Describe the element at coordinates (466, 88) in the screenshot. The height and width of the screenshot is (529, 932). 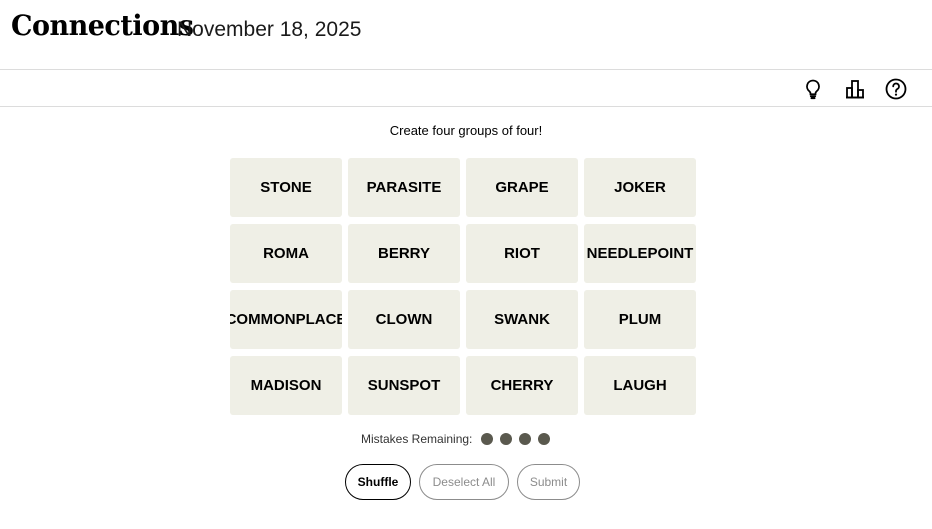
I see `toolbar` at that location.